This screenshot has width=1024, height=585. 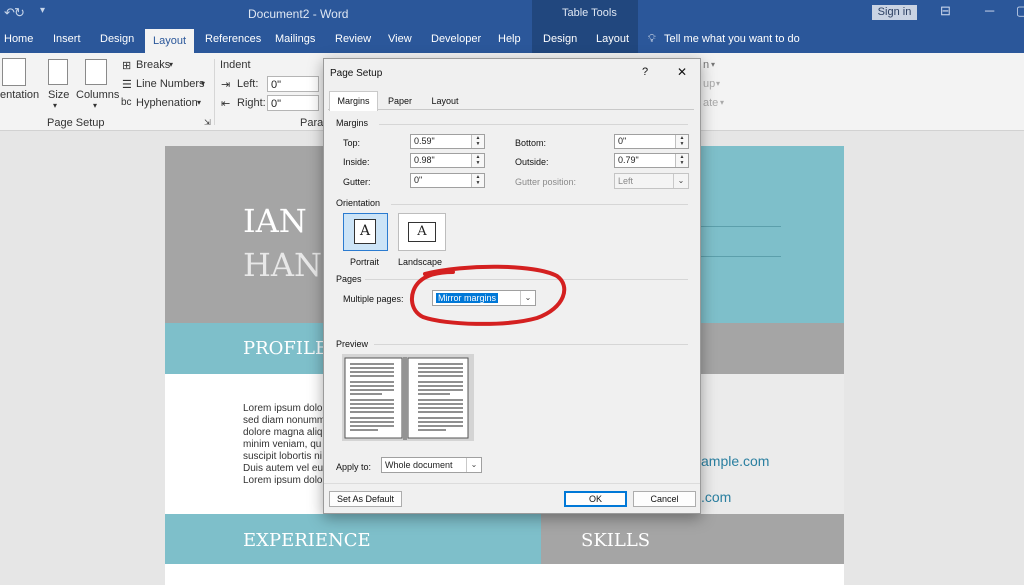 What do you see at coordinates (203, 83) in the screenshot?
I see `line-numbers-dropdown-icon: ▾` at bounding box center [203, 83].